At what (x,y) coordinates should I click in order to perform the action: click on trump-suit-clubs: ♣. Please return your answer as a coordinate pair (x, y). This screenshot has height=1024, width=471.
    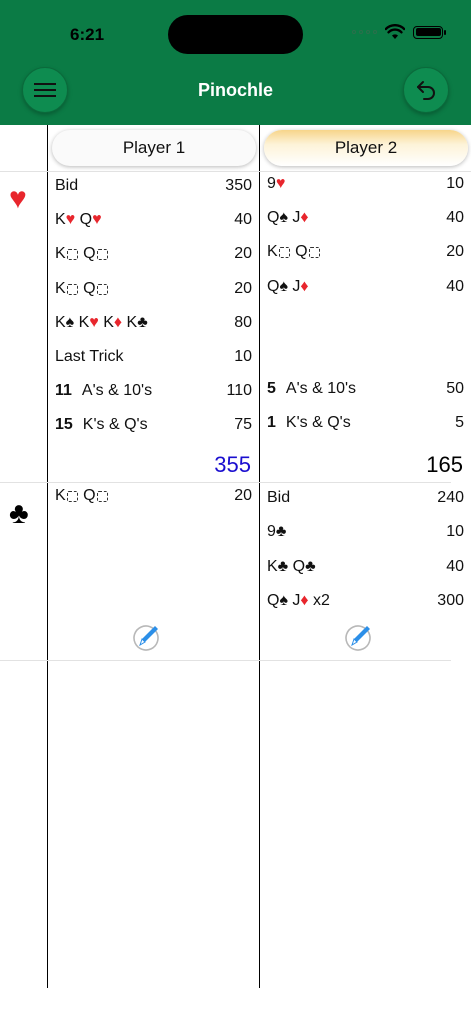
    Looking at the image, I should click on (19, 513).